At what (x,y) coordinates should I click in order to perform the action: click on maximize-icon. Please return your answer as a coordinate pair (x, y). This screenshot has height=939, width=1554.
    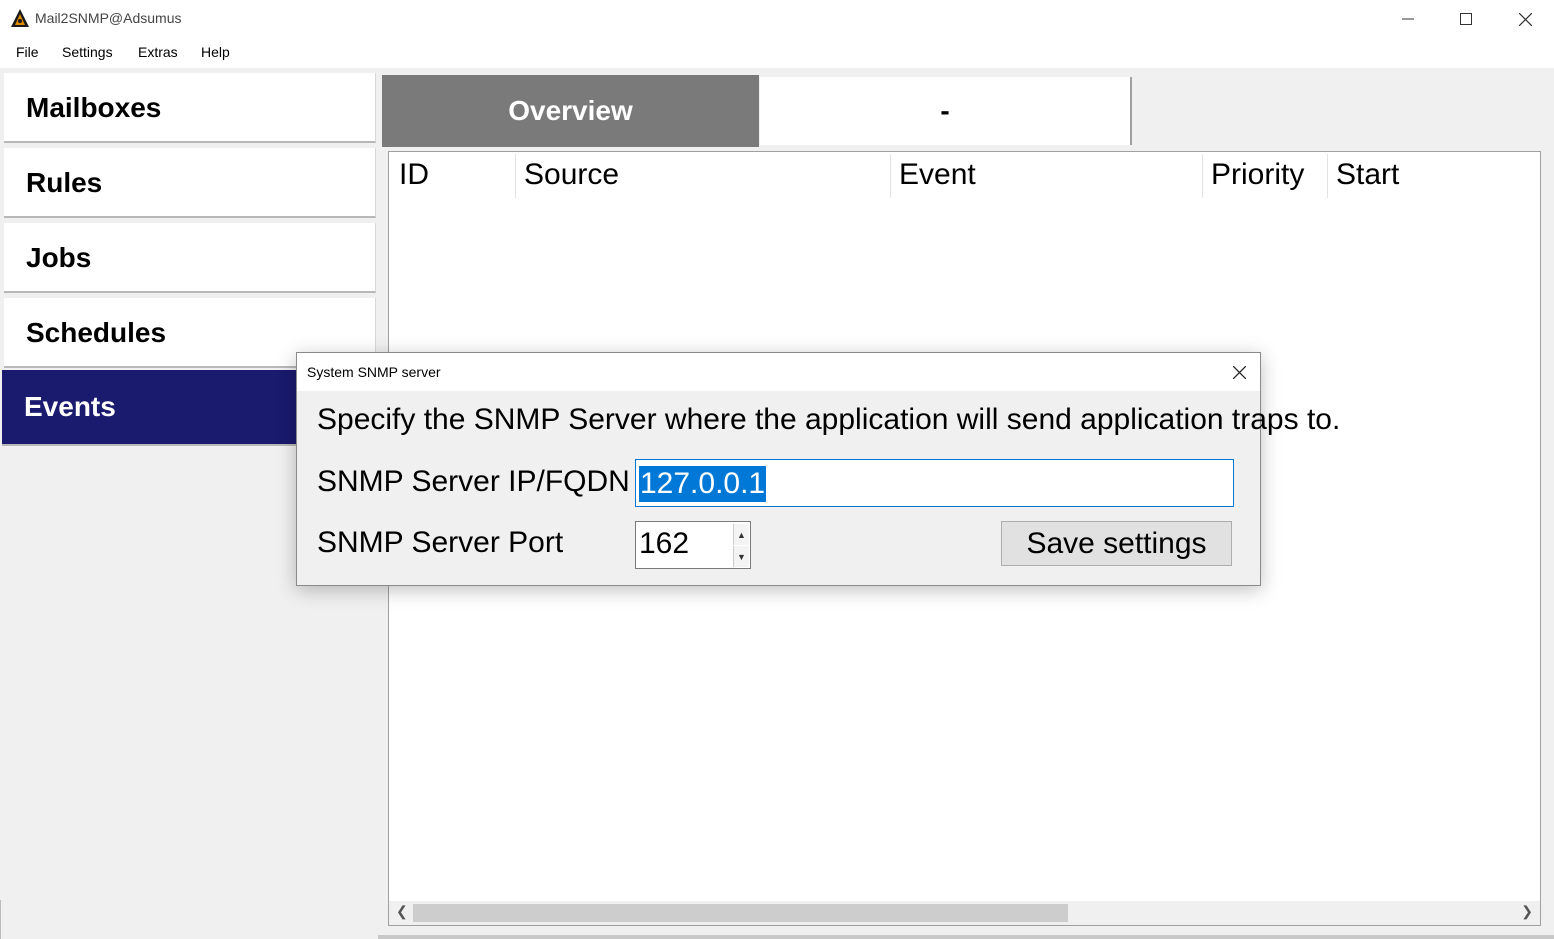
    Looking at the image, I should click on (1466, 19).